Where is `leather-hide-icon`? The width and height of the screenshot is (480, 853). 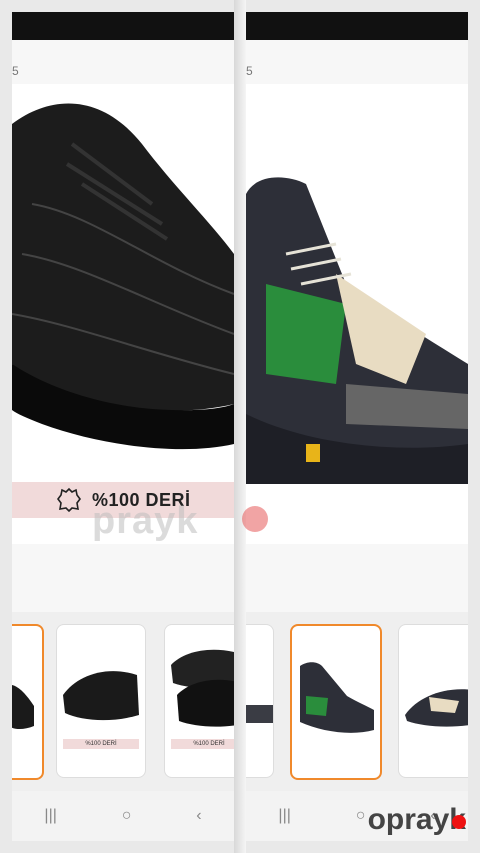
leather-hide-icon is located at coordinates (69, 500).